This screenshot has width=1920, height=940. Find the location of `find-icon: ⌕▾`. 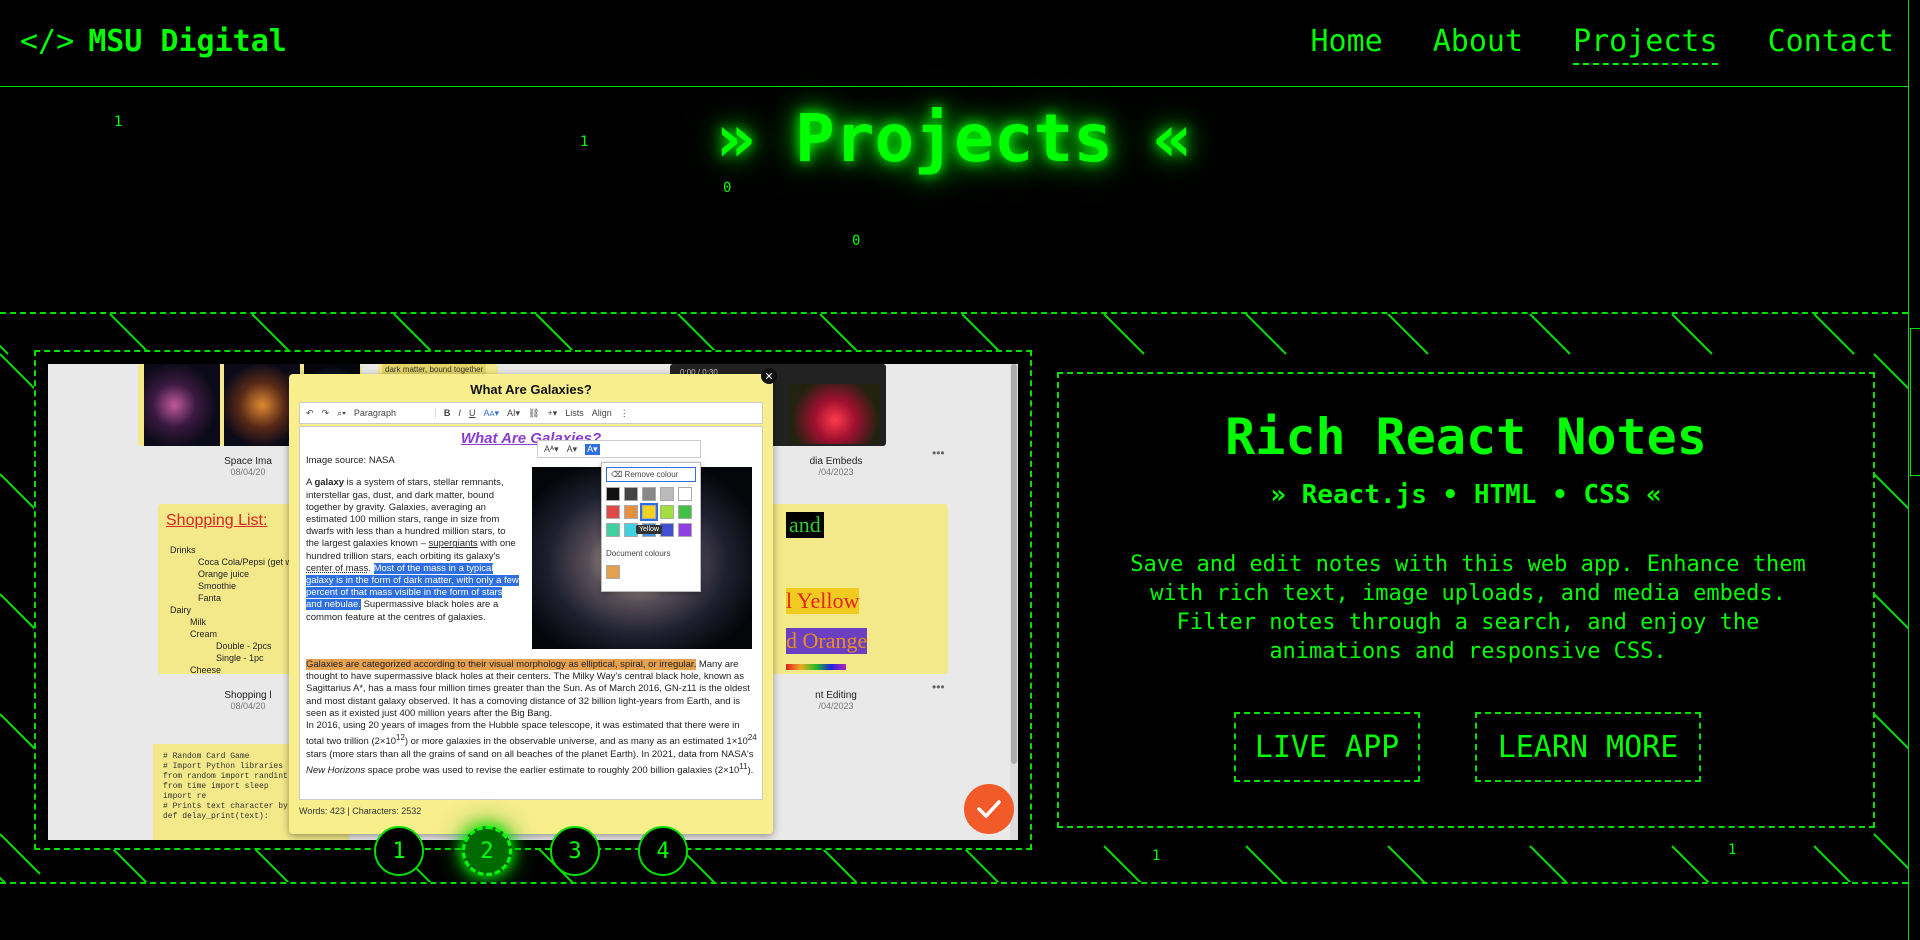

find-icon: ⌕▾ is located at coordinates (341, 413).